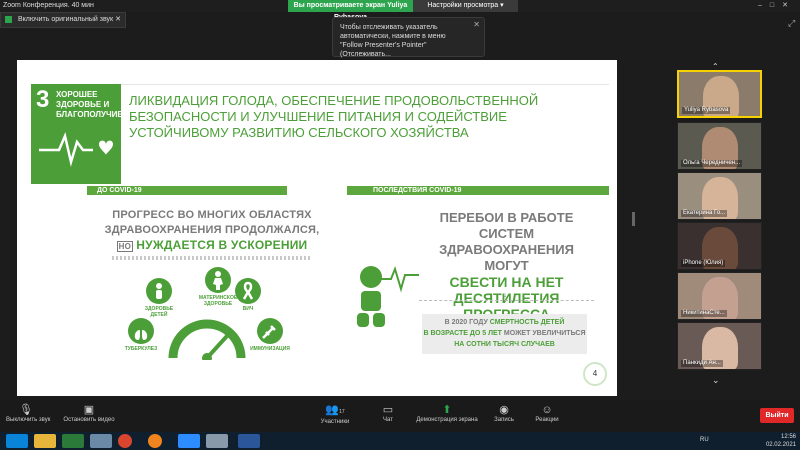 This screenshot has height=450, width=800. What do you see at coordinates (76, 149) in the screenshot?
I see `heartbeat-icon` at bounding box center [76, 149].